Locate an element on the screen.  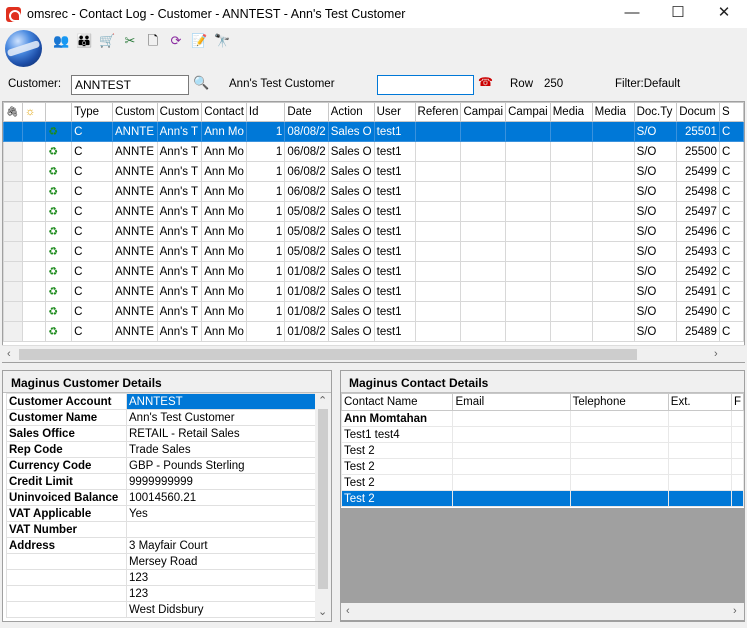
contact-row: Test1 test4 is located at coordinates (542, 434).